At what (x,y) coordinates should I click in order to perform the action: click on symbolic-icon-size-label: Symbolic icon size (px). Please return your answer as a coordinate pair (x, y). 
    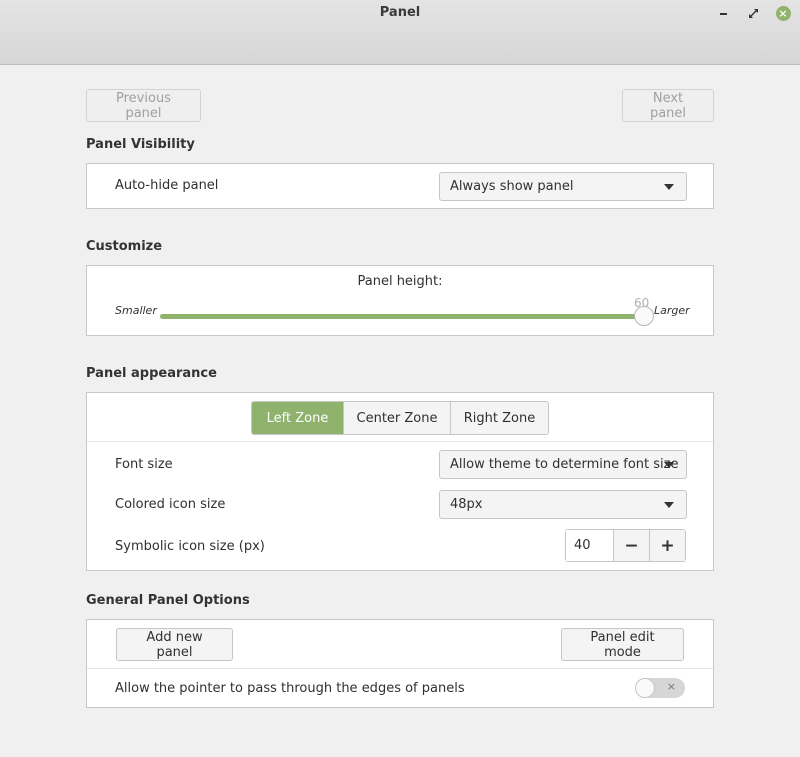
    Looking at the image, I should click on (190, 546).